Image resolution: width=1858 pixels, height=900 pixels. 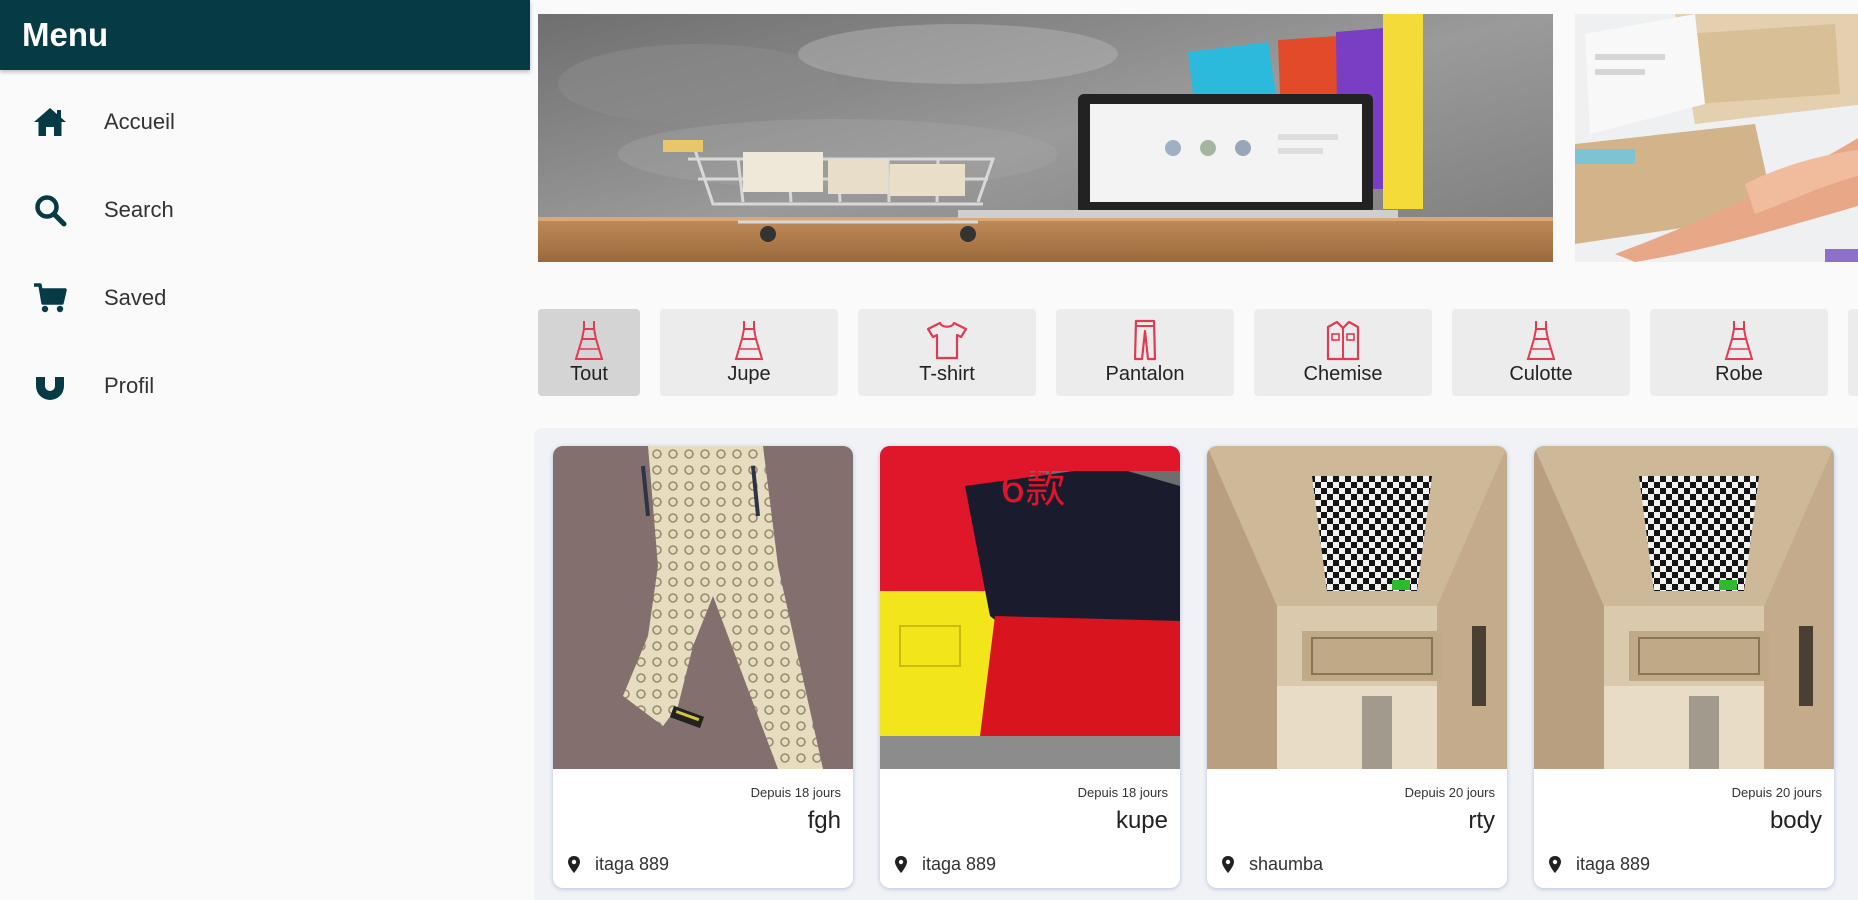 What do you see at coordinates (947, 340) in the screenshot?
I see `tshirt-icon` at bounding box center [947, 340].